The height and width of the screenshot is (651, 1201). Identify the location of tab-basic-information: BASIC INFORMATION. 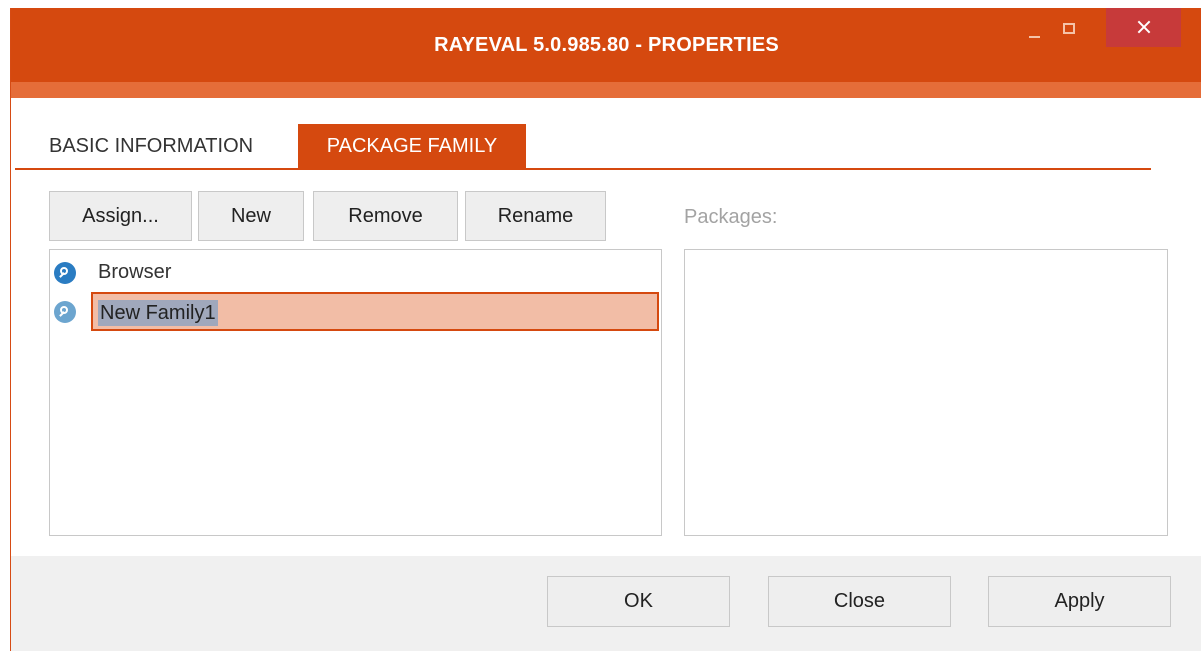
(169, 146).